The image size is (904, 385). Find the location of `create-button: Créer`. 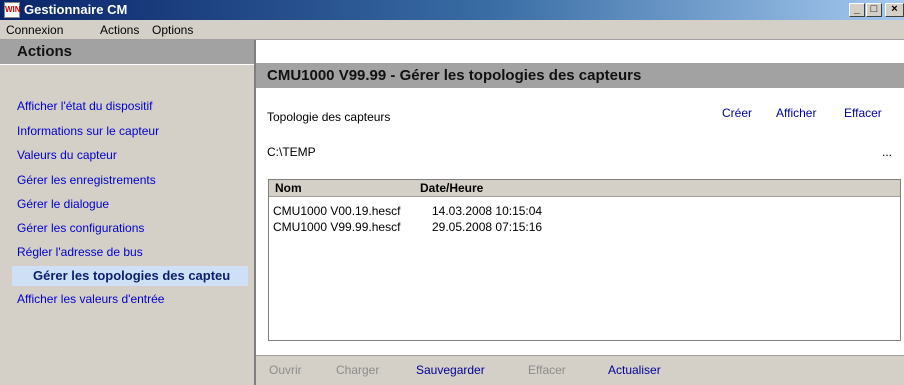

create-button: Créer is located at coordinates (737, 113).